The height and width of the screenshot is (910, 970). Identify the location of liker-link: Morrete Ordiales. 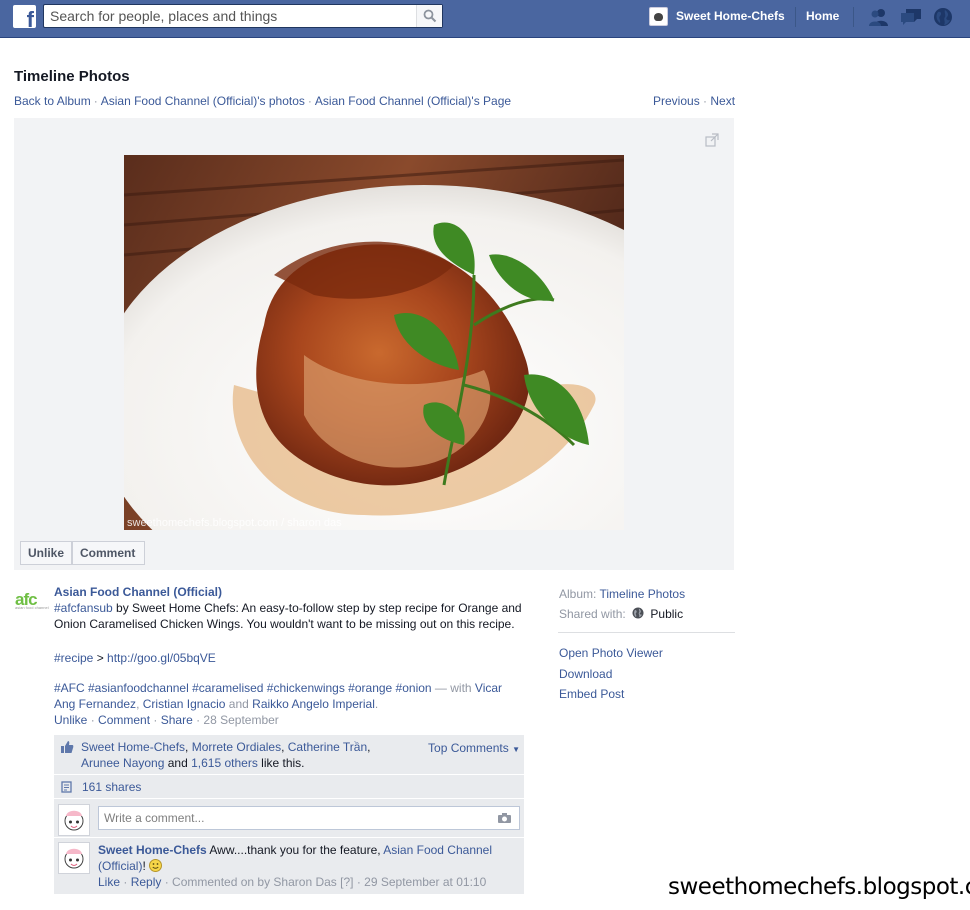
(236, 747).